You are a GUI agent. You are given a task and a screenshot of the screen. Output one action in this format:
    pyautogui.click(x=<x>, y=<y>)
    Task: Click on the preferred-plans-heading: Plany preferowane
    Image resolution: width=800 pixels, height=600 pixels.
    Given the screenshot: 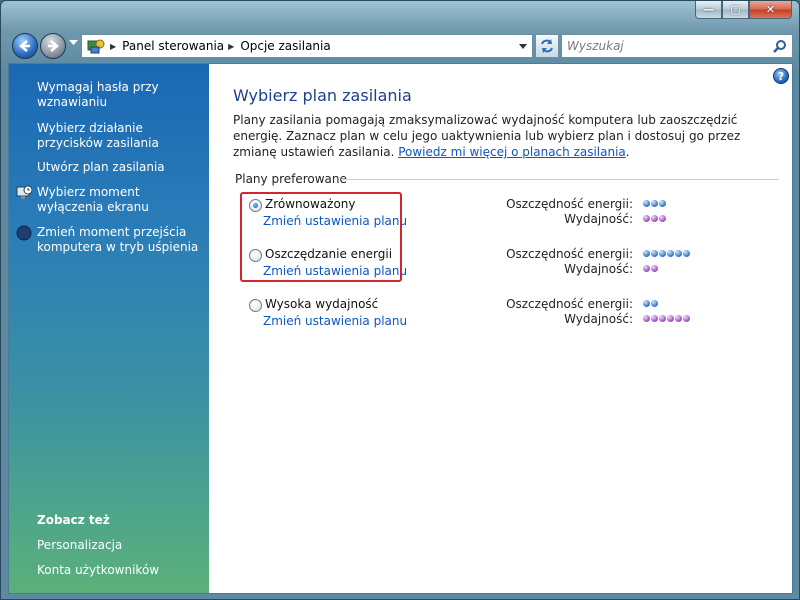 What is the action you would take?
    pyautogui.click(x=291, y=179)
    